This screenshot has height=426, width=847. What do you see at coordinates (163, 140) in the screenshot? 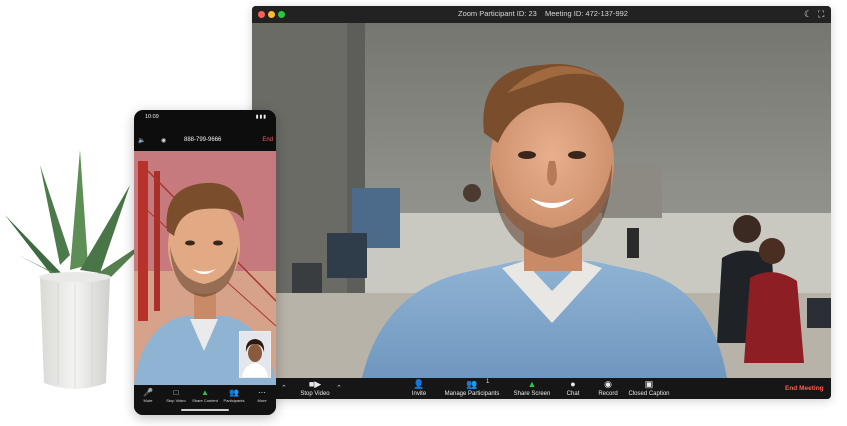
I see `switch-camera-icon: ◉` at bounding box center [163, 140].